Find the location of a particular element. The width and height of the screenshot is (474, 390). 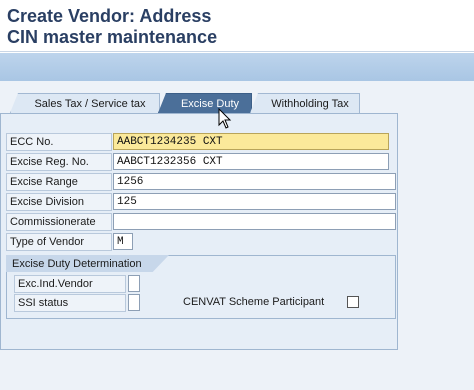

window-title: Create Vendor: Address is located at coordinates (109, 16).